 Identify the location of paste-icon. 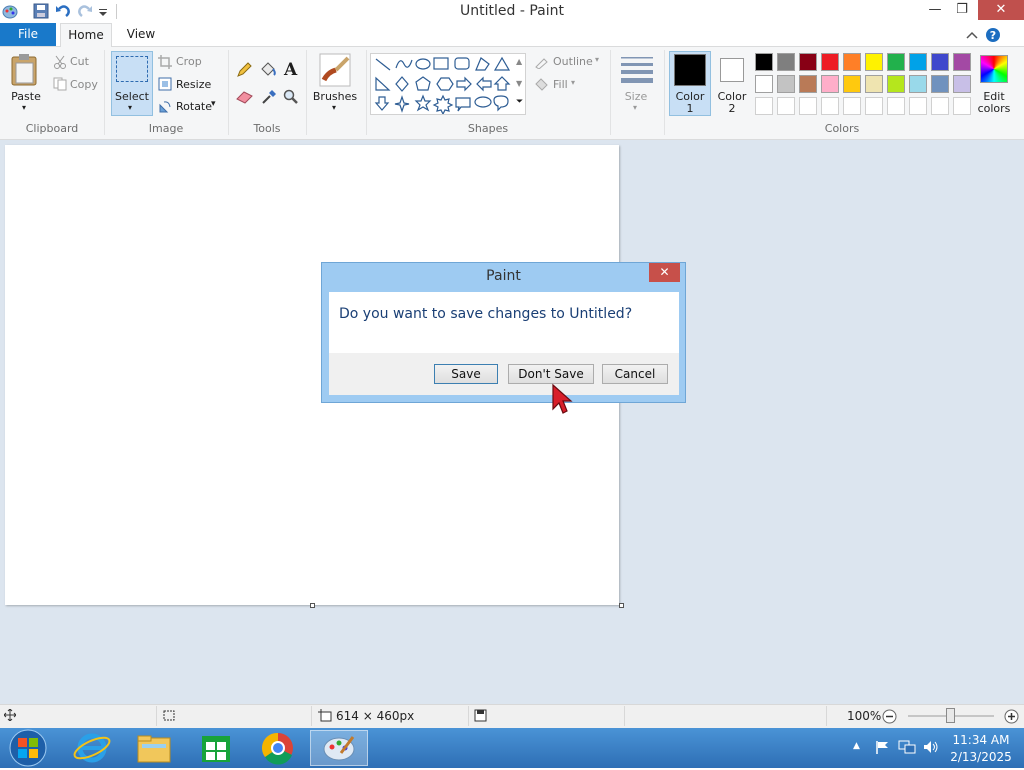
(25, 71).